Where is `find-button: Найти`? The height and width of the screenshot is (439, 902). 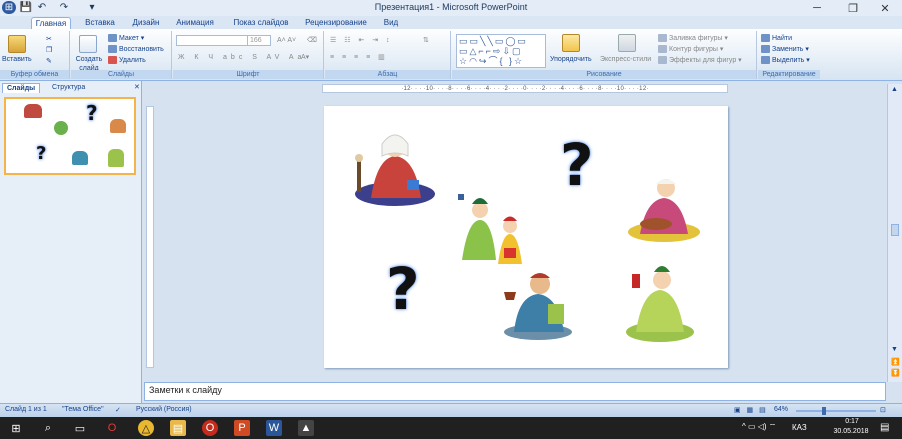 find-button: Найти is located at coordinates (776, 38).